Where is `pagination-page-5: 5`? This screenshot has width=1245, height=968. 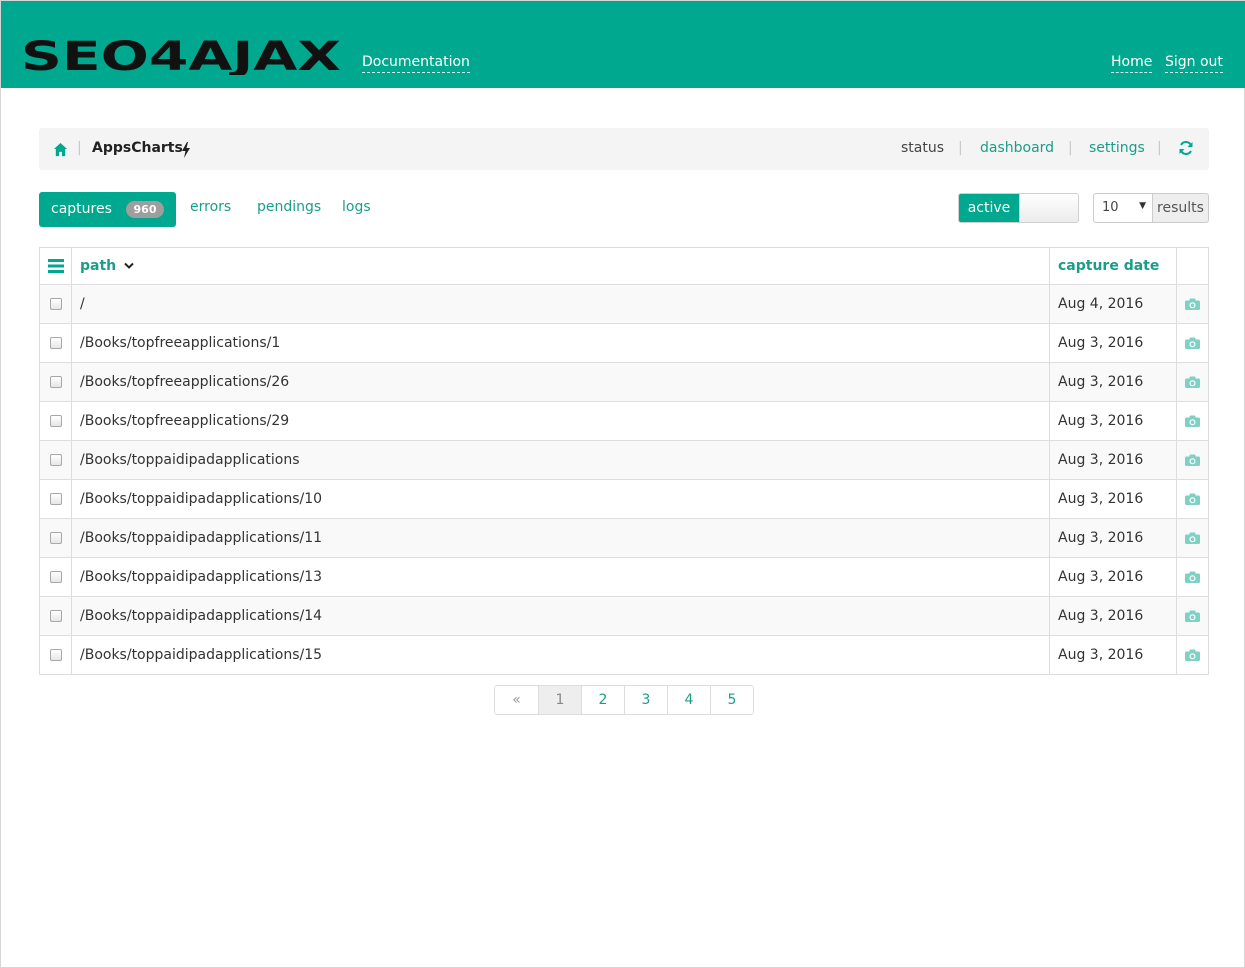 pagination-page-5: 5 is located at coordinates (731, 700).